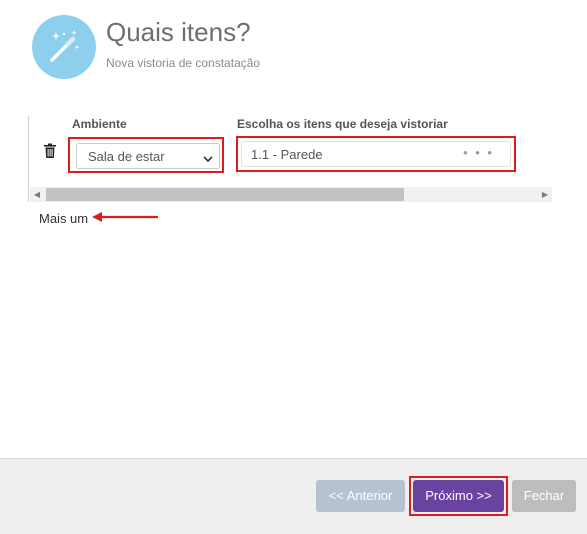 This screenshot has height=534, width=587. Describe the element at coordinates (125, 217) in the screenshot. I see `annotation-arrow-icon` at that location.